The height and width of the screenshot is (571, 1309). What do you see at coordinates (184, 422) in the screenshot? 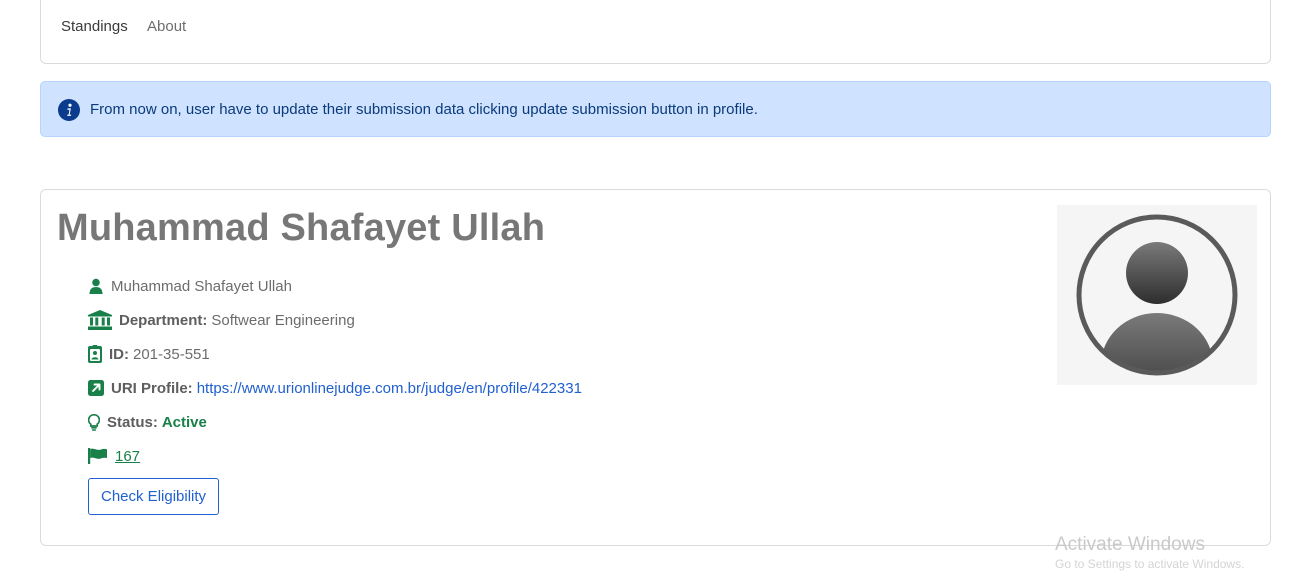
I see `status-value: Active` at bounding box center [184, 422].